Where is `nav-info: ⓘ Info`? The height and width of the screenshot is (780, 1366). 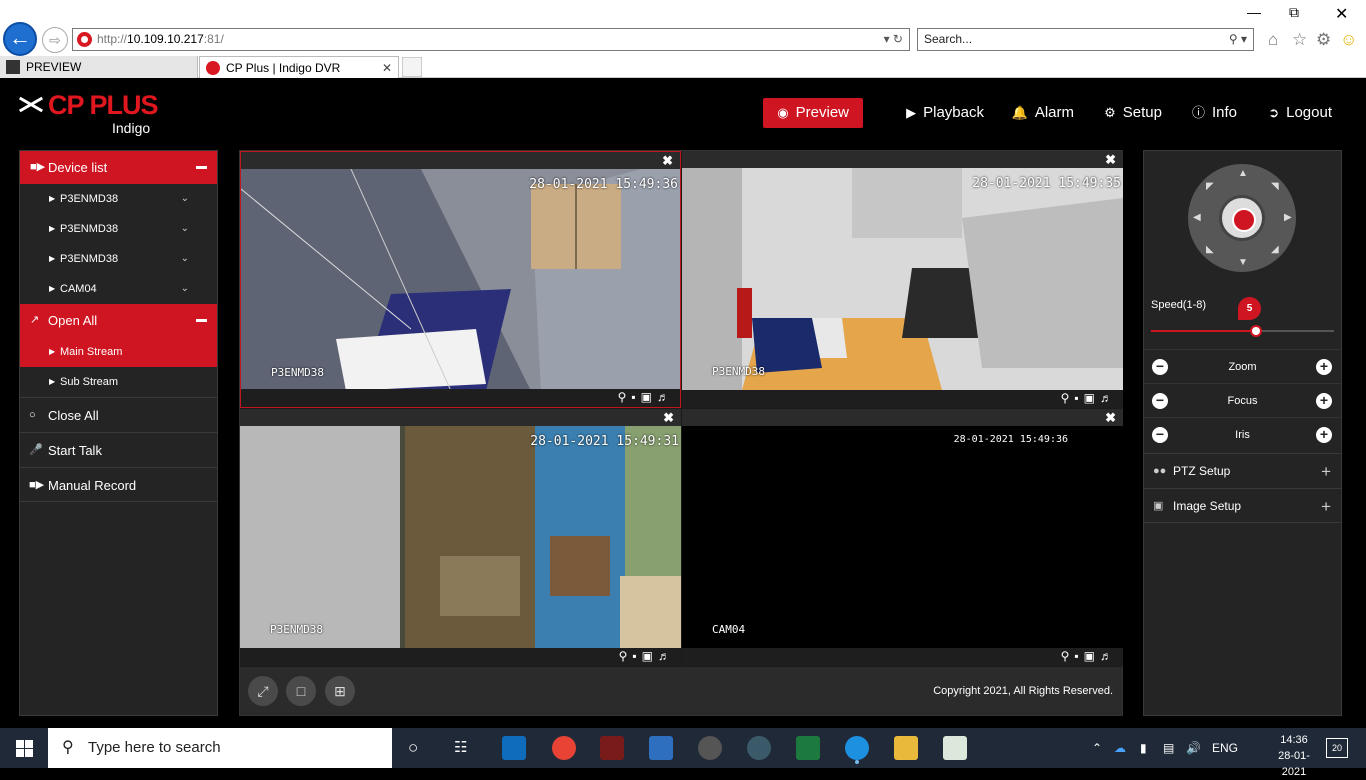 nav-info: ⓘ Info is located at coordinates (1214, 113).